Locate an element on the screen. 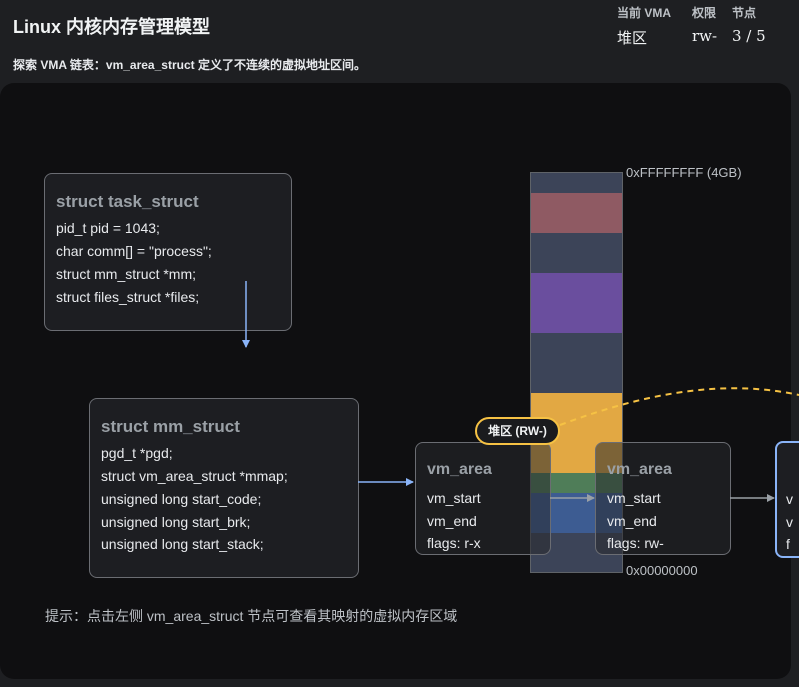 Image resolution: width=799 pixels, height=687 pixels. hint-text: 提示：点击左侧 vm_area_struct 节点可查看其映射的虚拟内存区域 is located at coordinates (251, 616).